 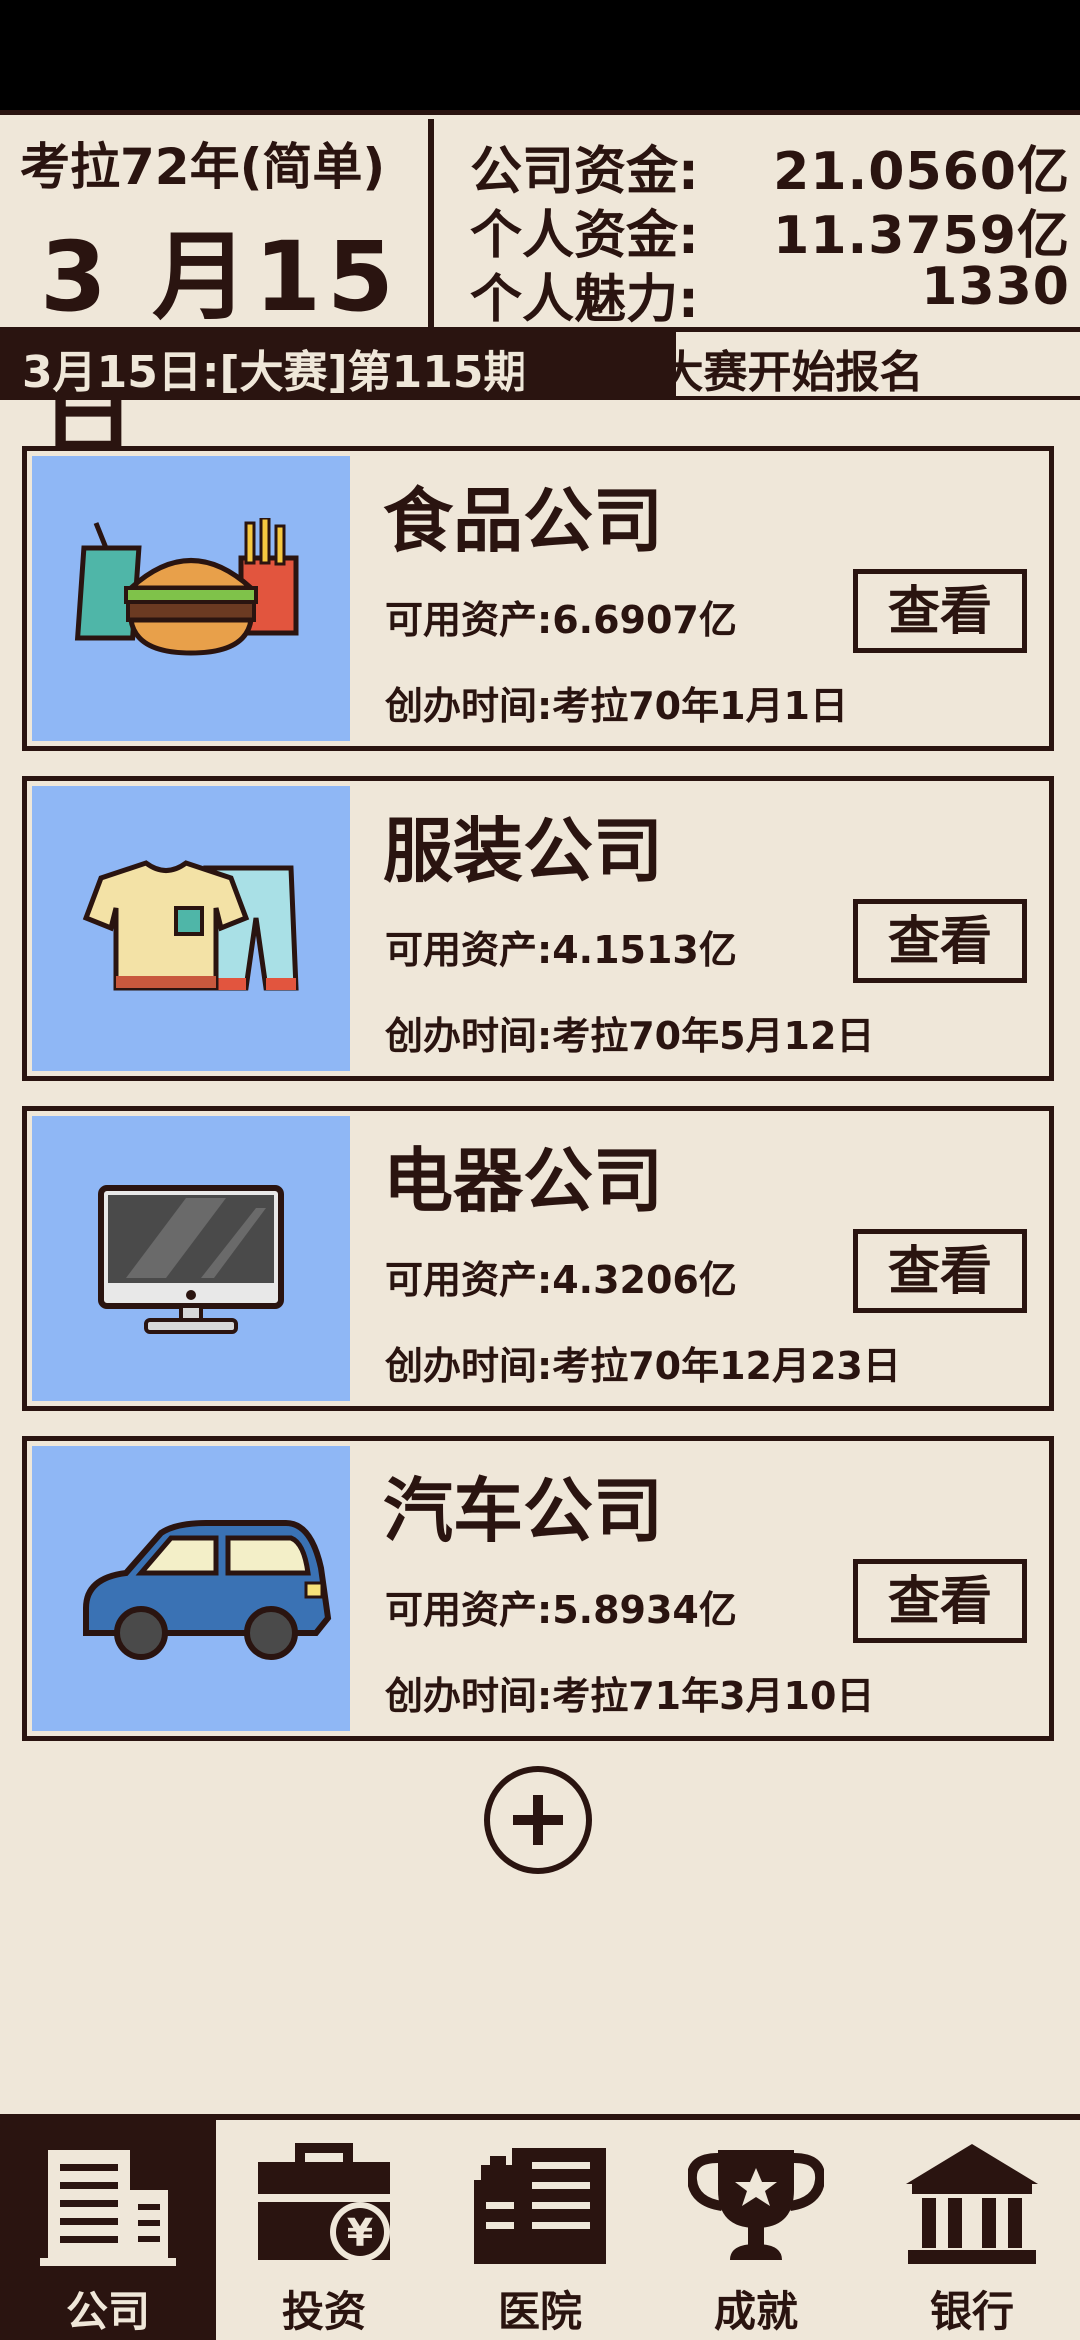 What do you see at coordinates (561, 1610) in the screenshot?
I see `company-assets: 可用资产:5.8934亿` at bounding box center [561, 1610].